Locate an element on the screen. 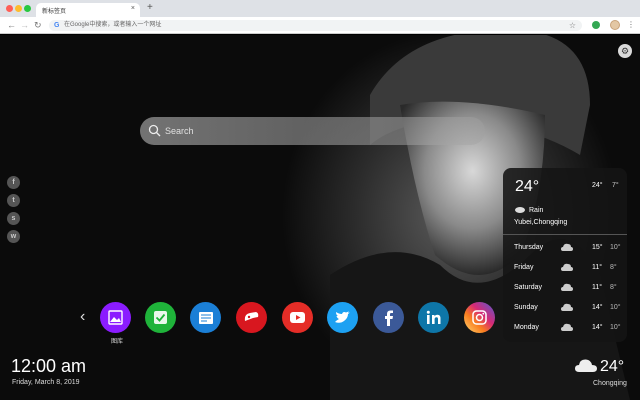  facebook-app-button is located at coordinates (388, 317).